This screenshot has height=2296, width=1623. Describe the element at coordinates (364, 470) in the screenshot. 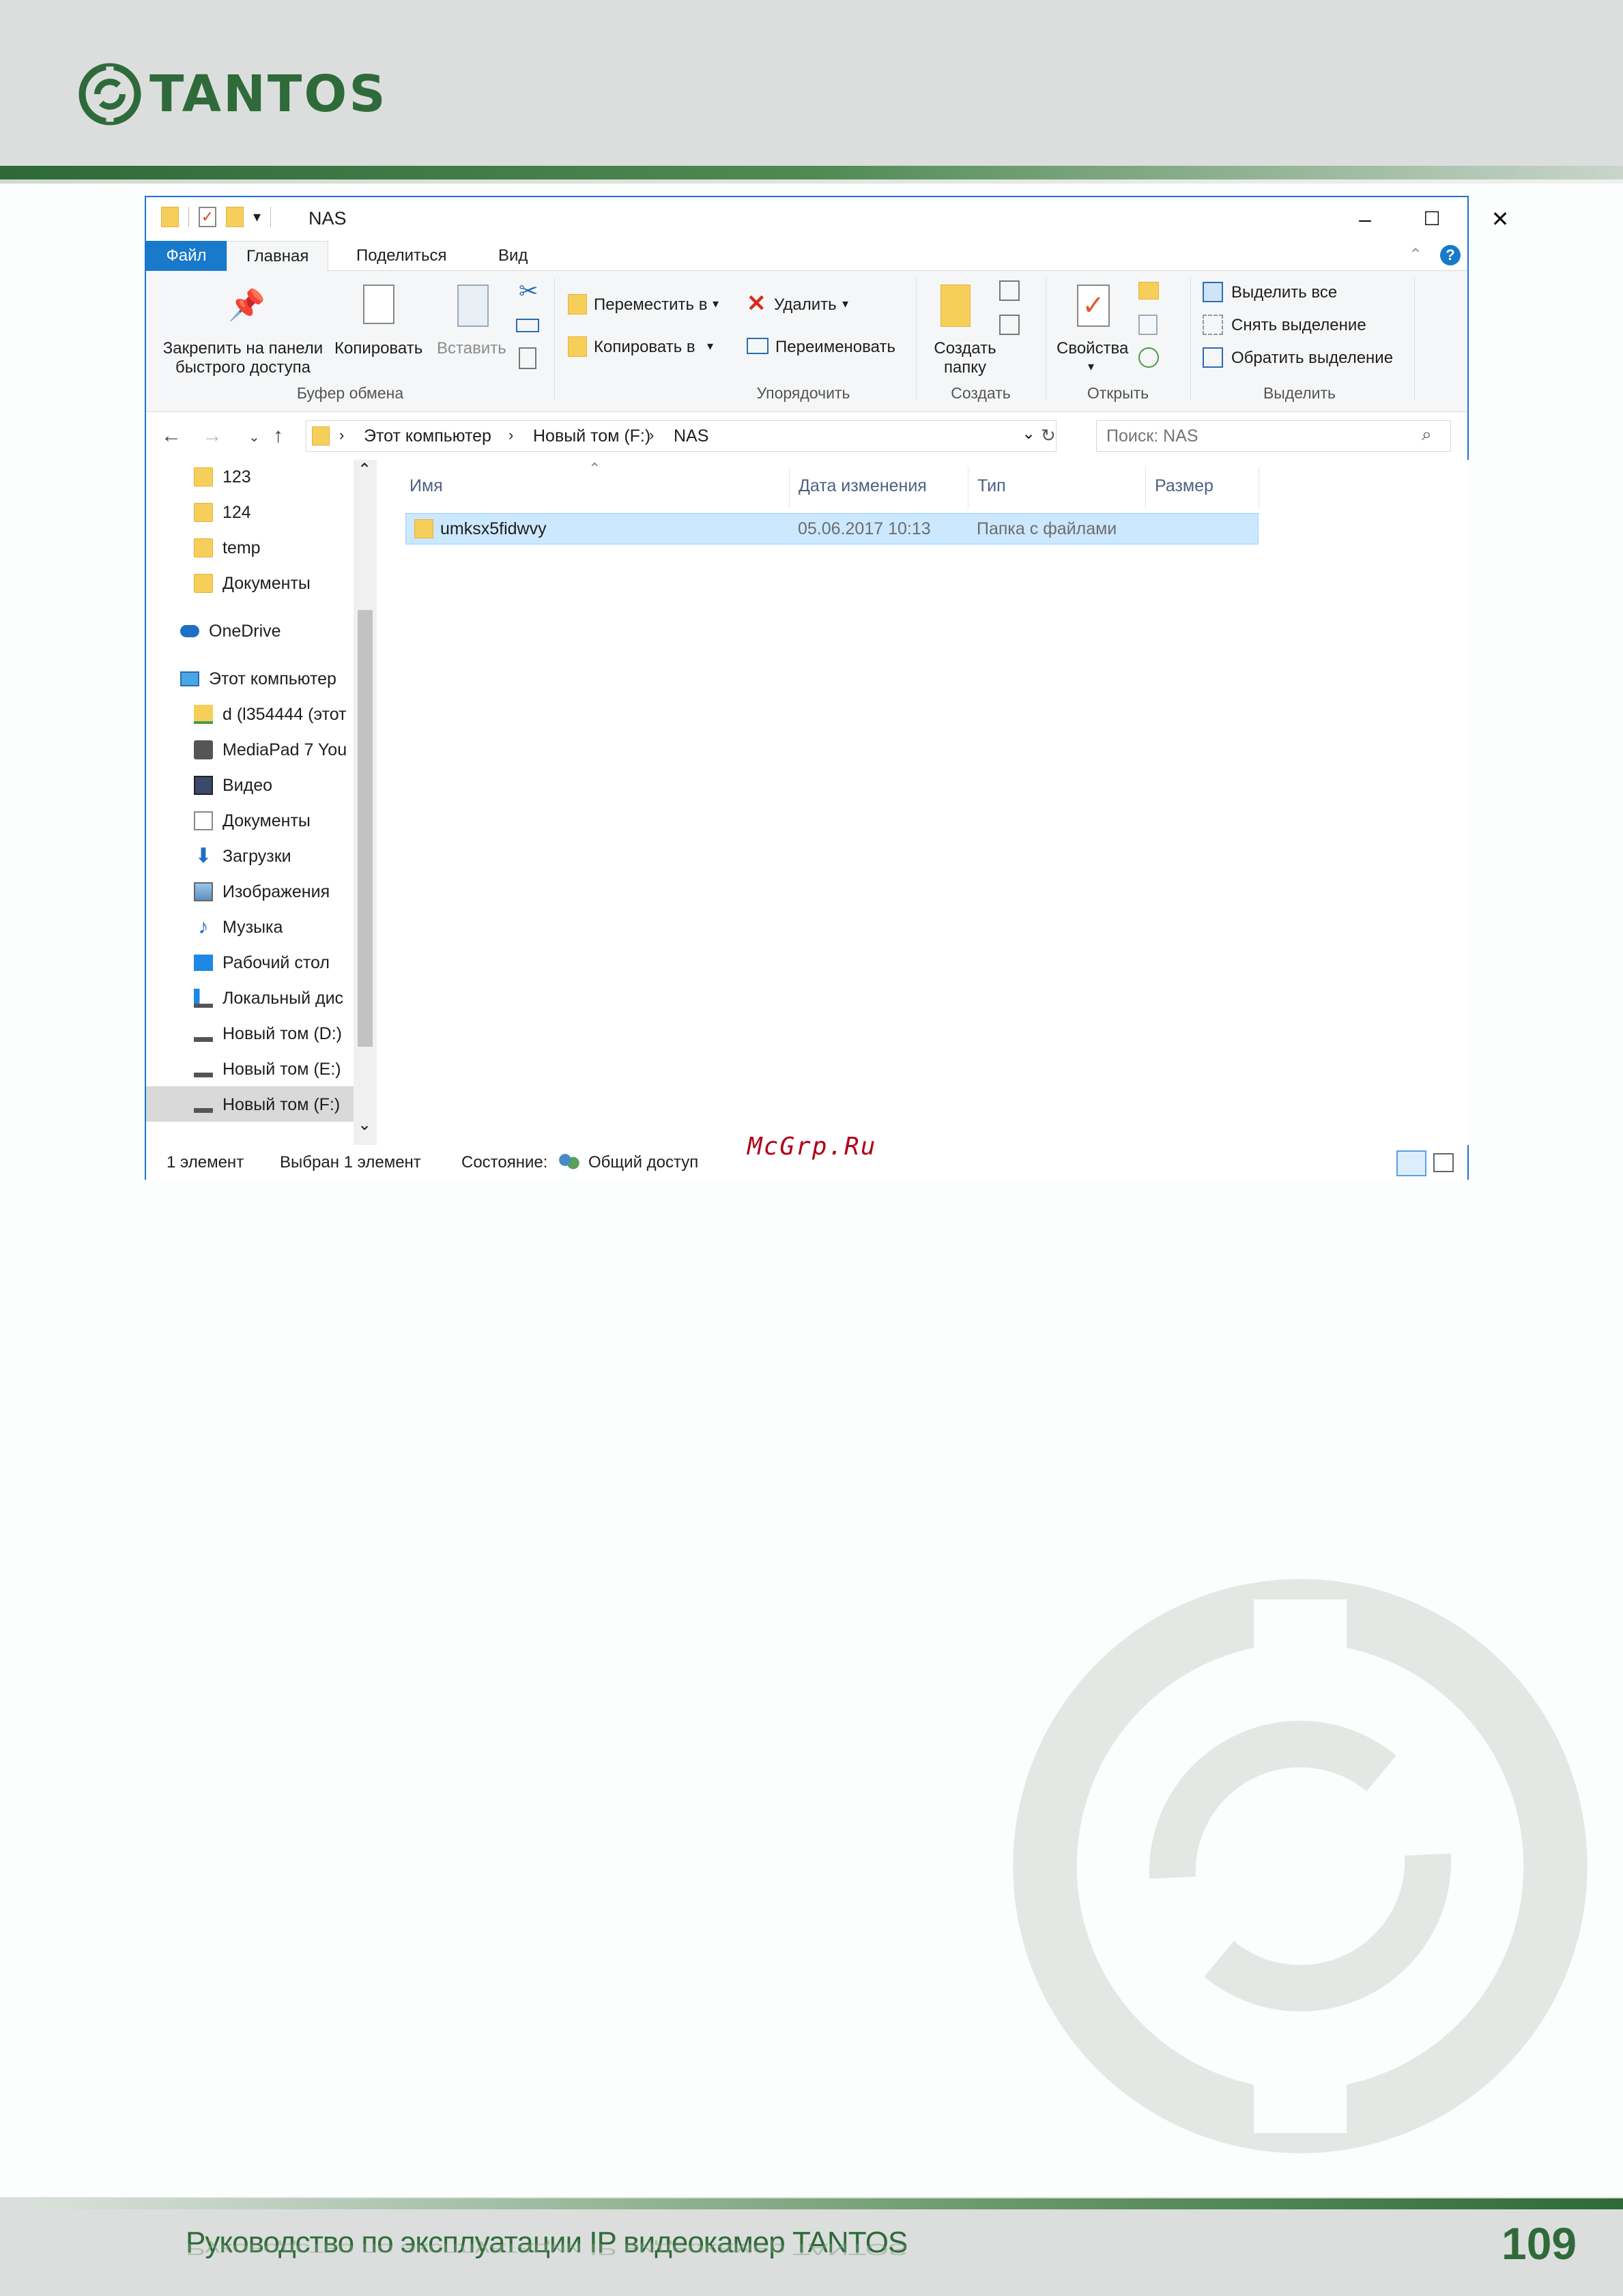

I see `scroll-up-icon: ⌃` at that location.